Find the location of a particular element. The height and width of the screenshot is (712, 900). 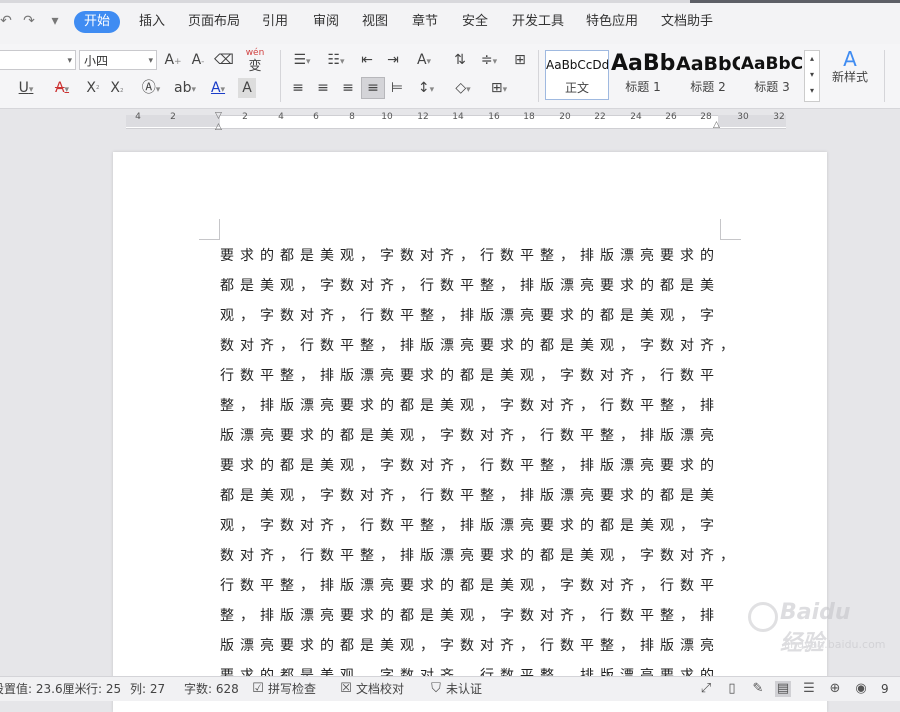

style-heading-2: AaBbC 标题 2 is located at coordinates (708, 75).